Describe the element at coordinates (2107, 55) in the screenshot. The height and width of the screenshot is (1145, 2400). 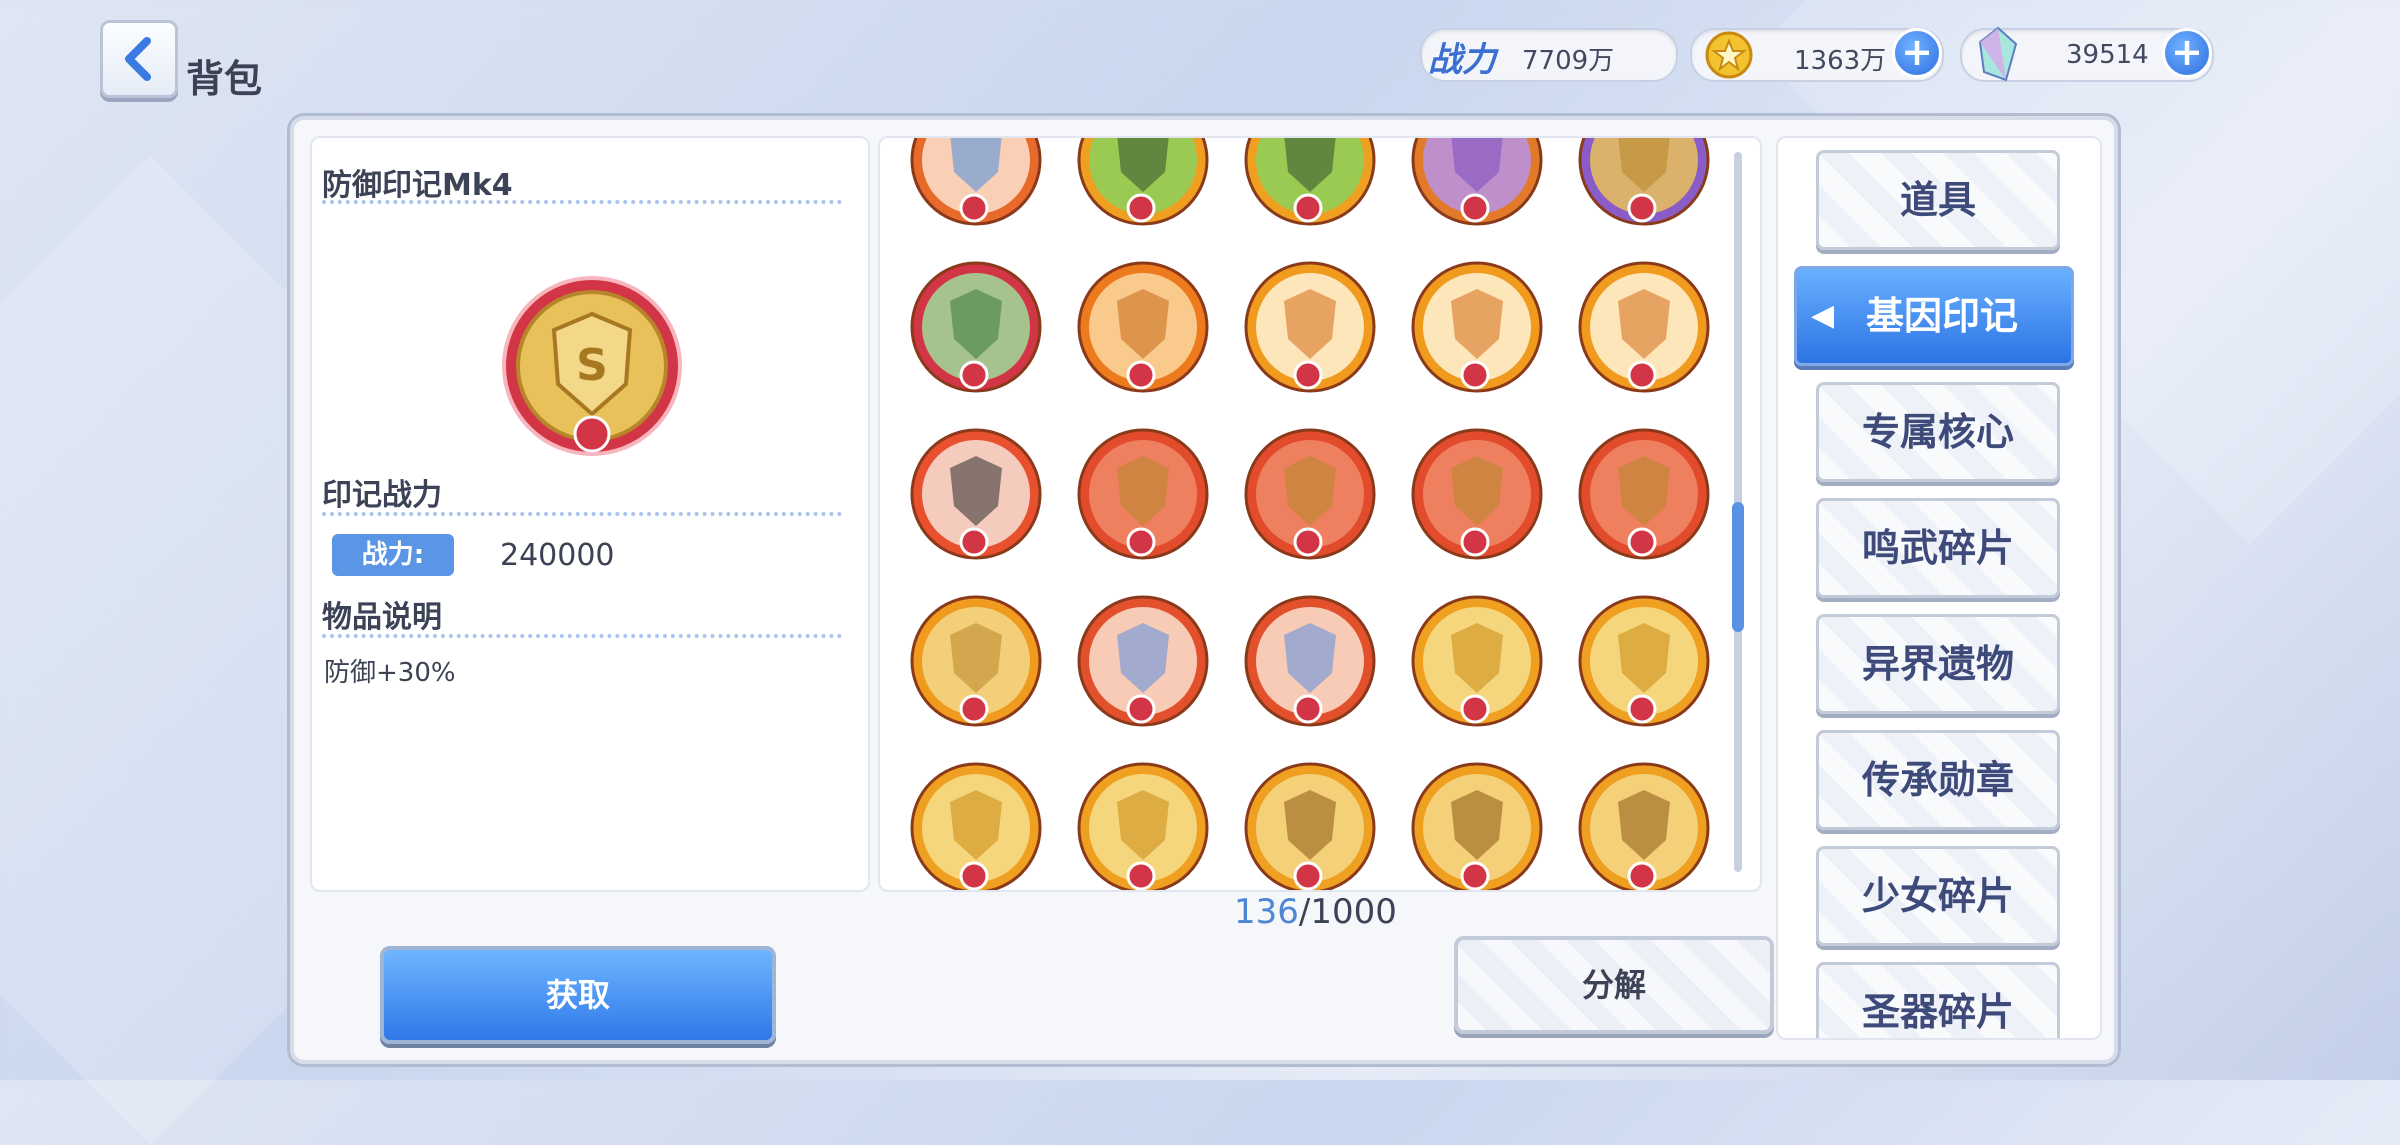
I see `crystal-value: 39514` at that location.